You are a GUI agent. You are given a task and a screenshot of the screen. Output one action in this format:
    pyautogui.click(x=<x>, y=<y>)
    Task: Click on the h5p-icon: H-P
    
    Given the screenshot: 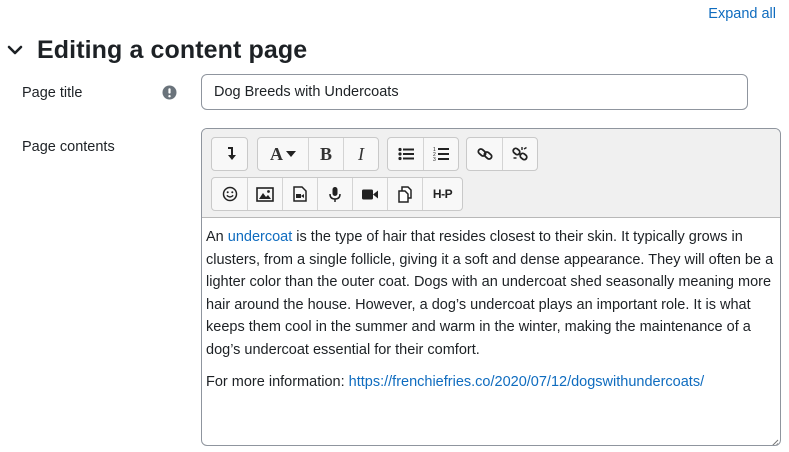 What is the action you would take?
    pyautogui.click(x=442, y=194)
    